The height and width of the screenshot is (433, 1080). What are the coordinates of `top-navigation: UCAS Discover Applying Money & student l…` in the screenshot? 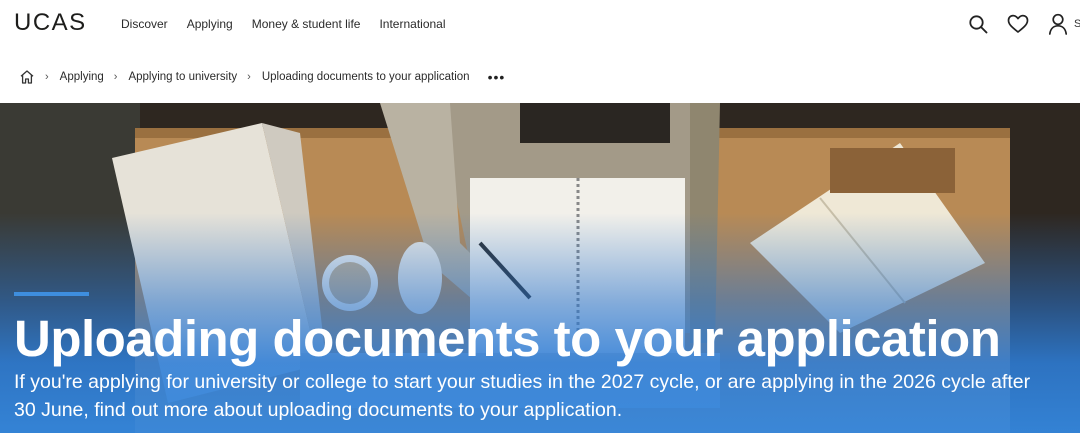 It's located at (540, 25).